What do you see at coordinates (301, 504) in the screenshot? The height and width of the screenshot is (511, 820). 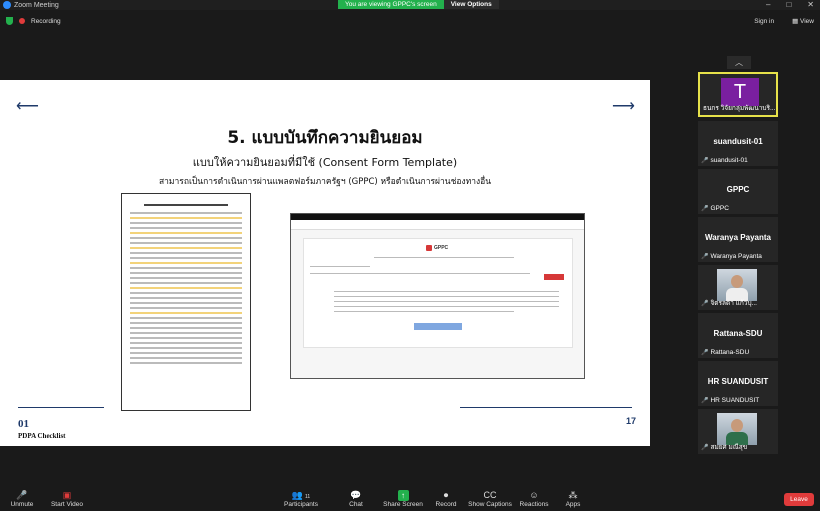 I see `participants-label: Participants` at bounding box center [301, 504].